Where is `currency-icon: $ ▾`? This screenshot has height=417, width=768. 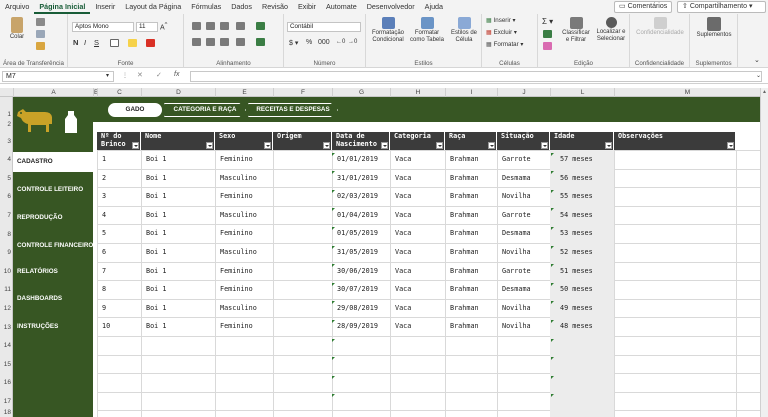 currency-icon: $ ▾ is located at coordinates (293, 43).